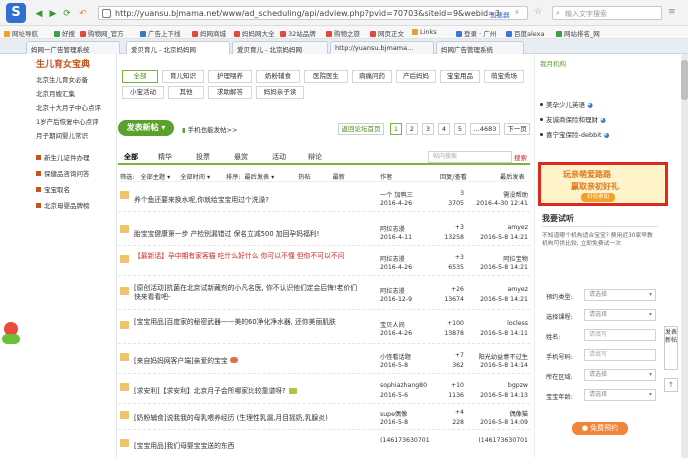 Image resolution: width=688 pixels, height=458 pixels. I want to click on filter-type-dropdown: 全部主题, so click(152, 177).